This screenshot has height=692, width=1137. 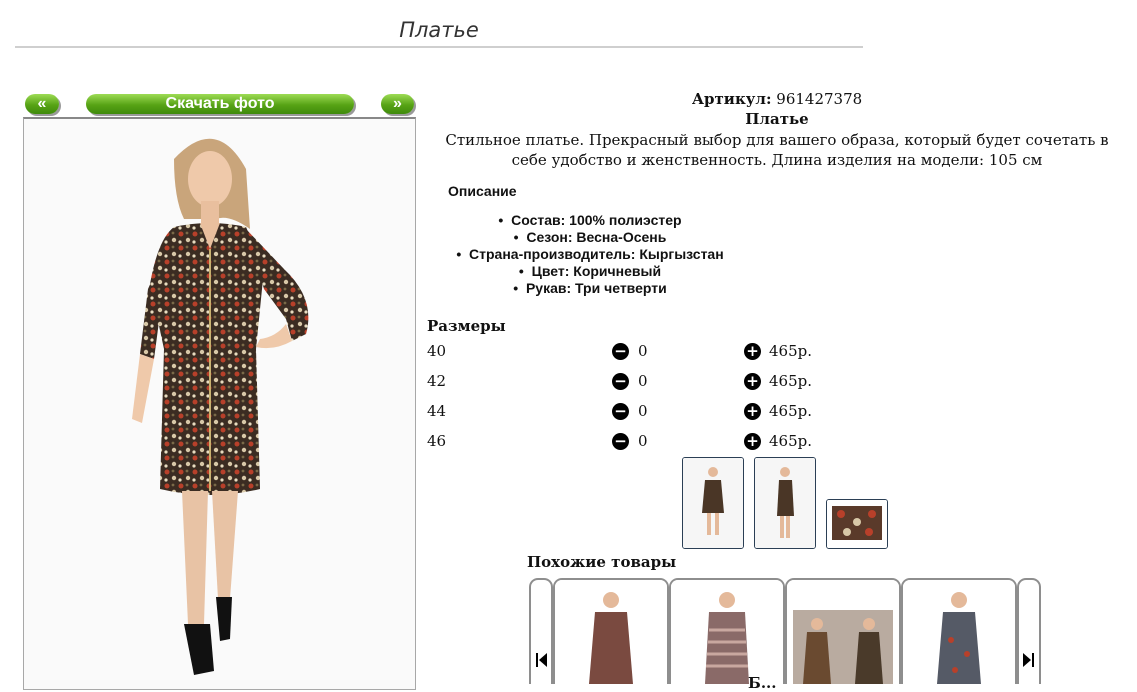 I want to click on skip-back-icon, so click(x=541, y=660).